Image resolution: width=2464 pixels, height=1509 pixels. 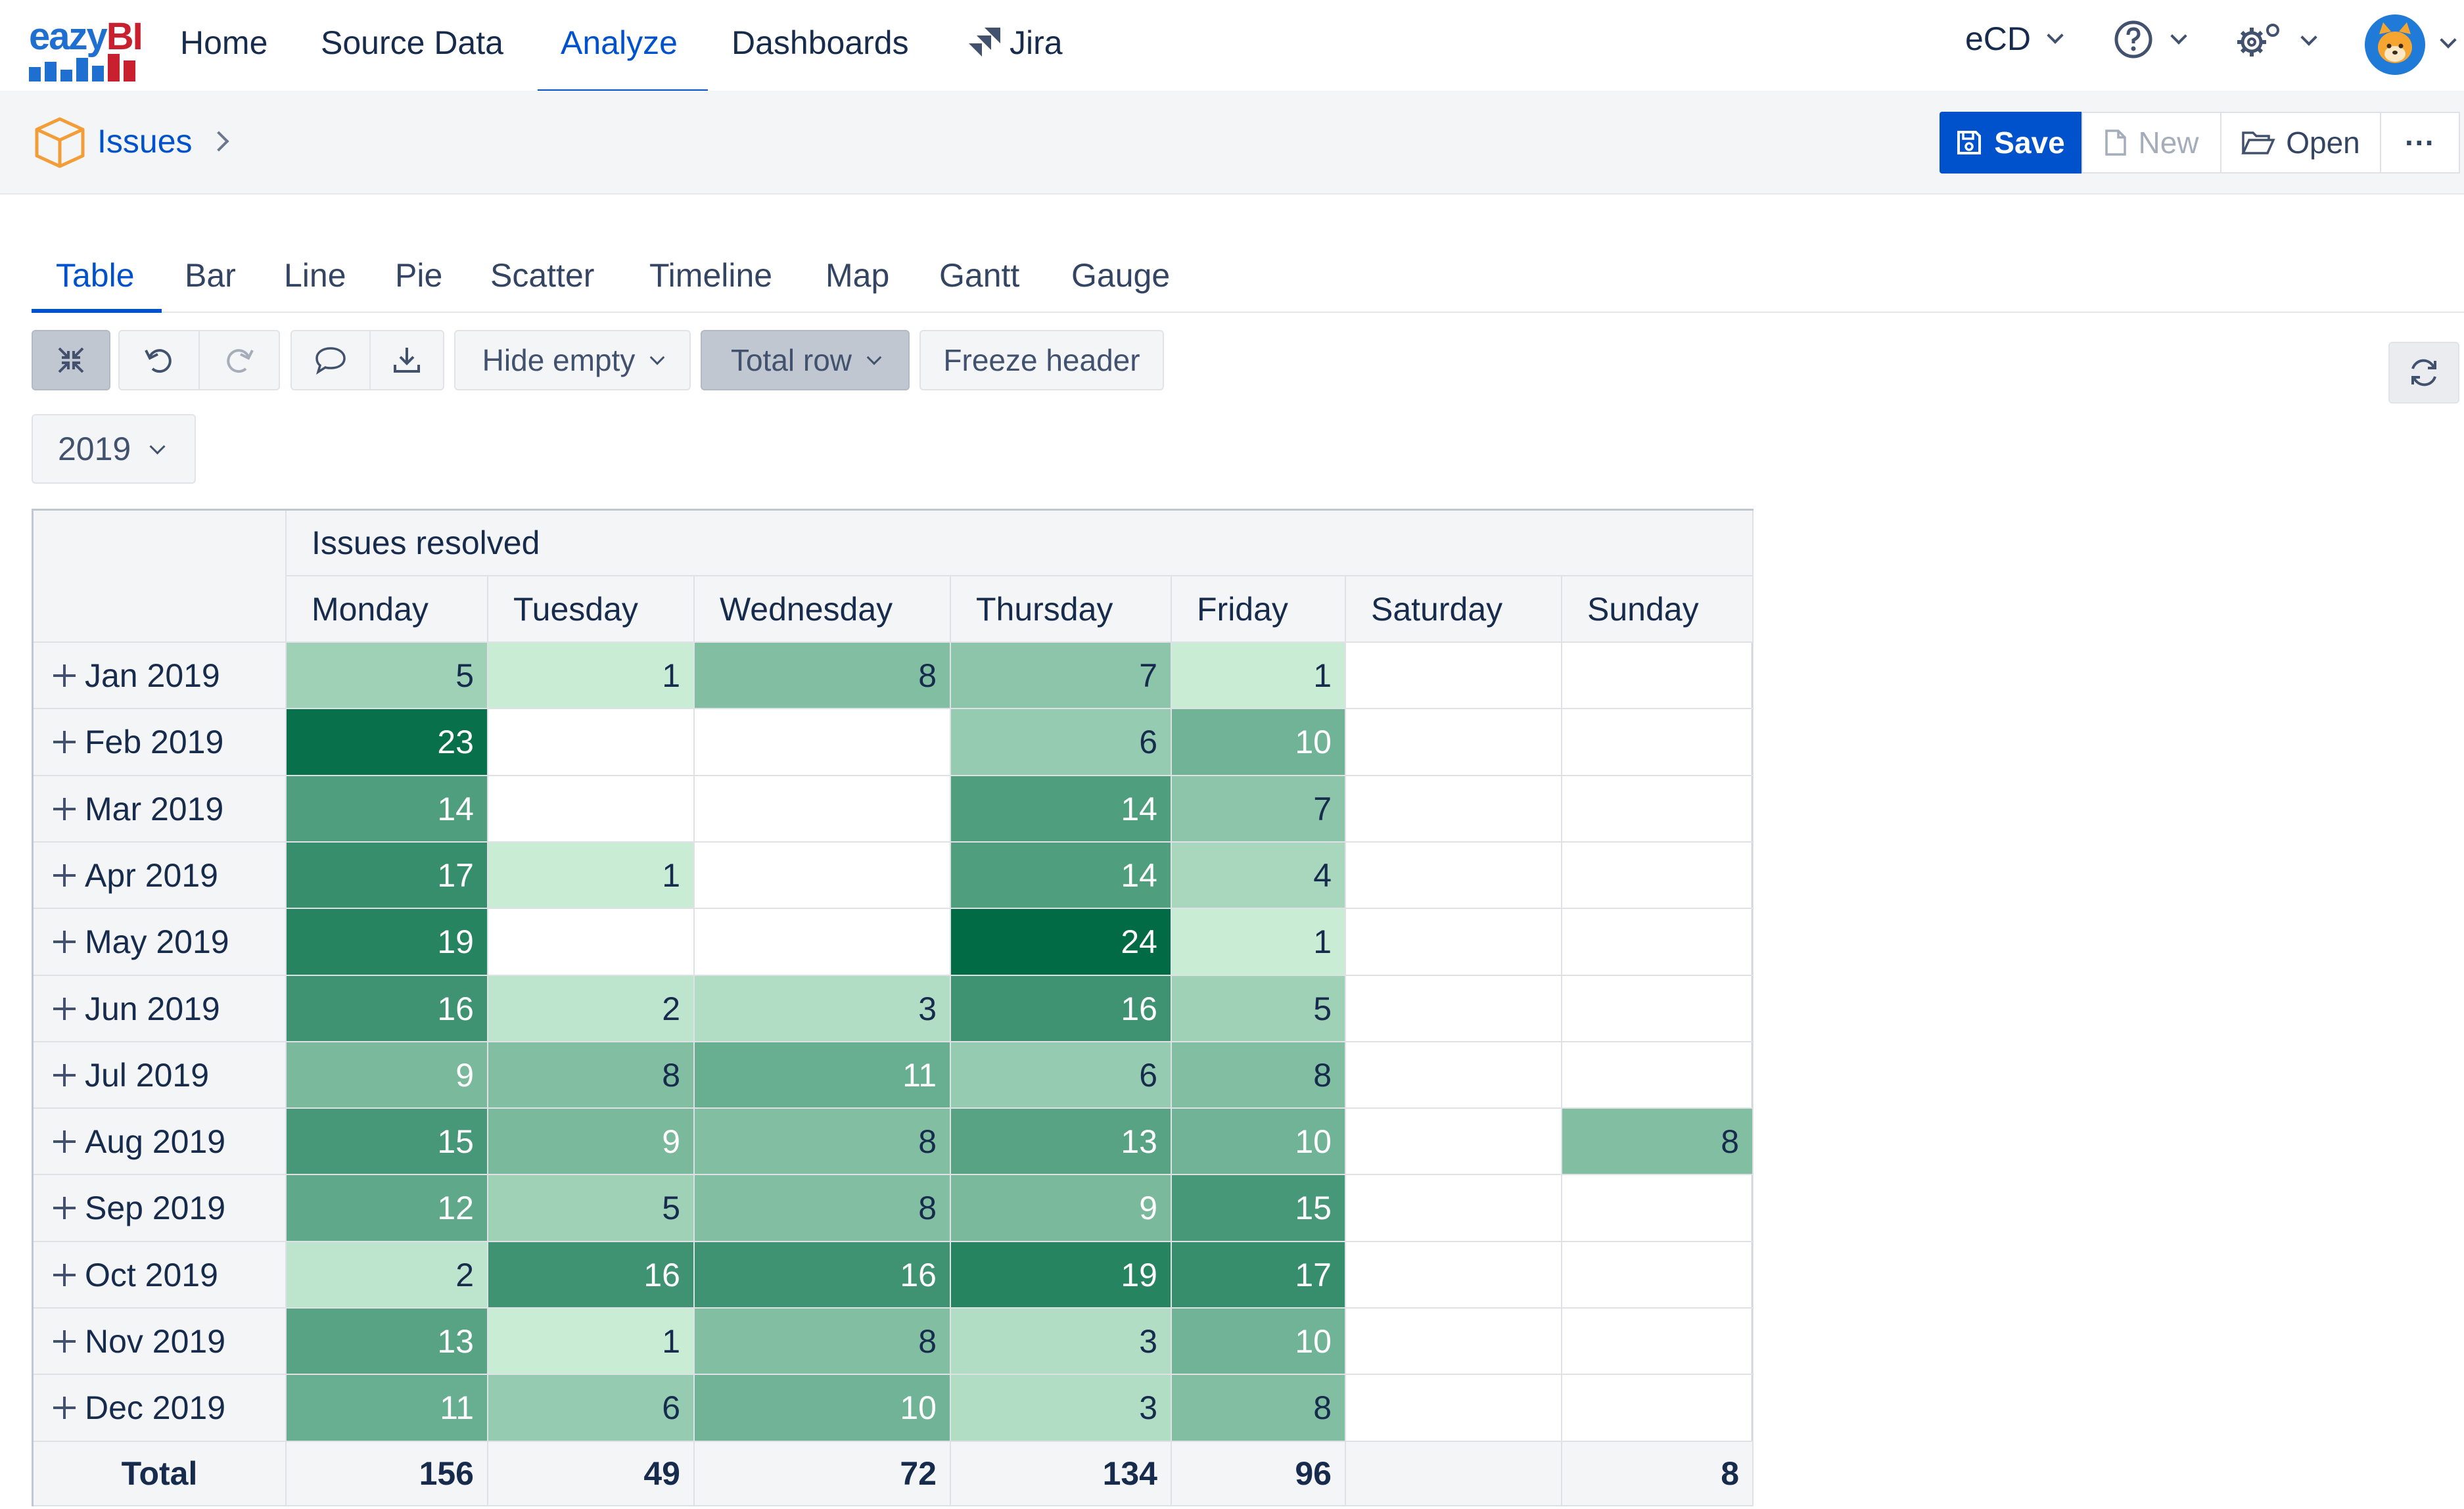 What do you see at coordinates (1061, 609) in the screenshot?
I see `column-header-thursday: Thursday` at bounding box center [1061, 609].